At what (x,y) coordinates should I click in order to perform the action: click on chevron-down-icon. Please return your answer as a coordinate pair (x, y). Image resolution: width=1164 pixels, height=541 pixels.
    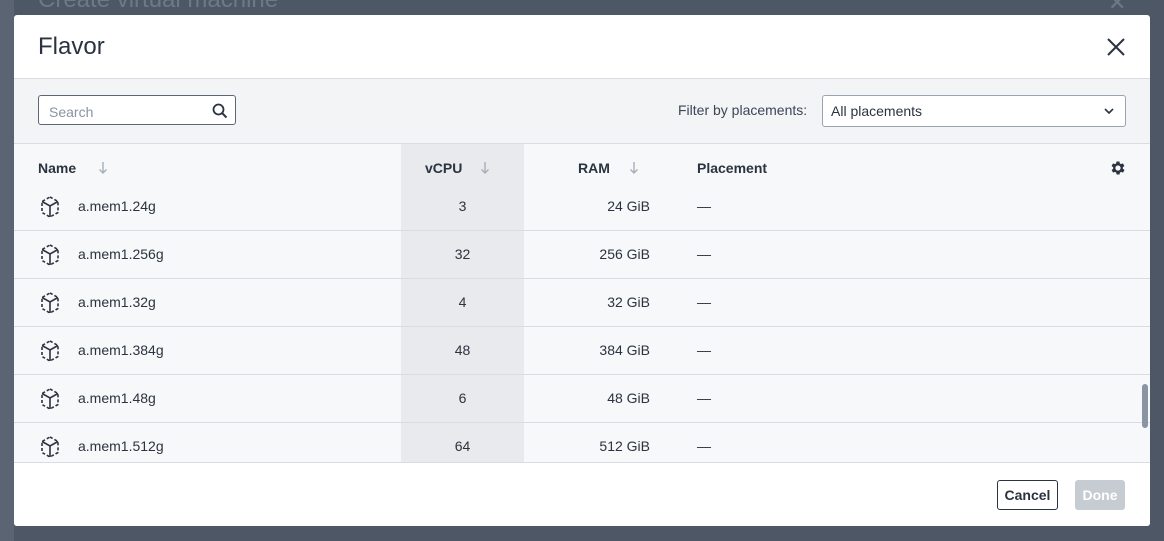
    Looking at the image, I should click on (1109, 111).